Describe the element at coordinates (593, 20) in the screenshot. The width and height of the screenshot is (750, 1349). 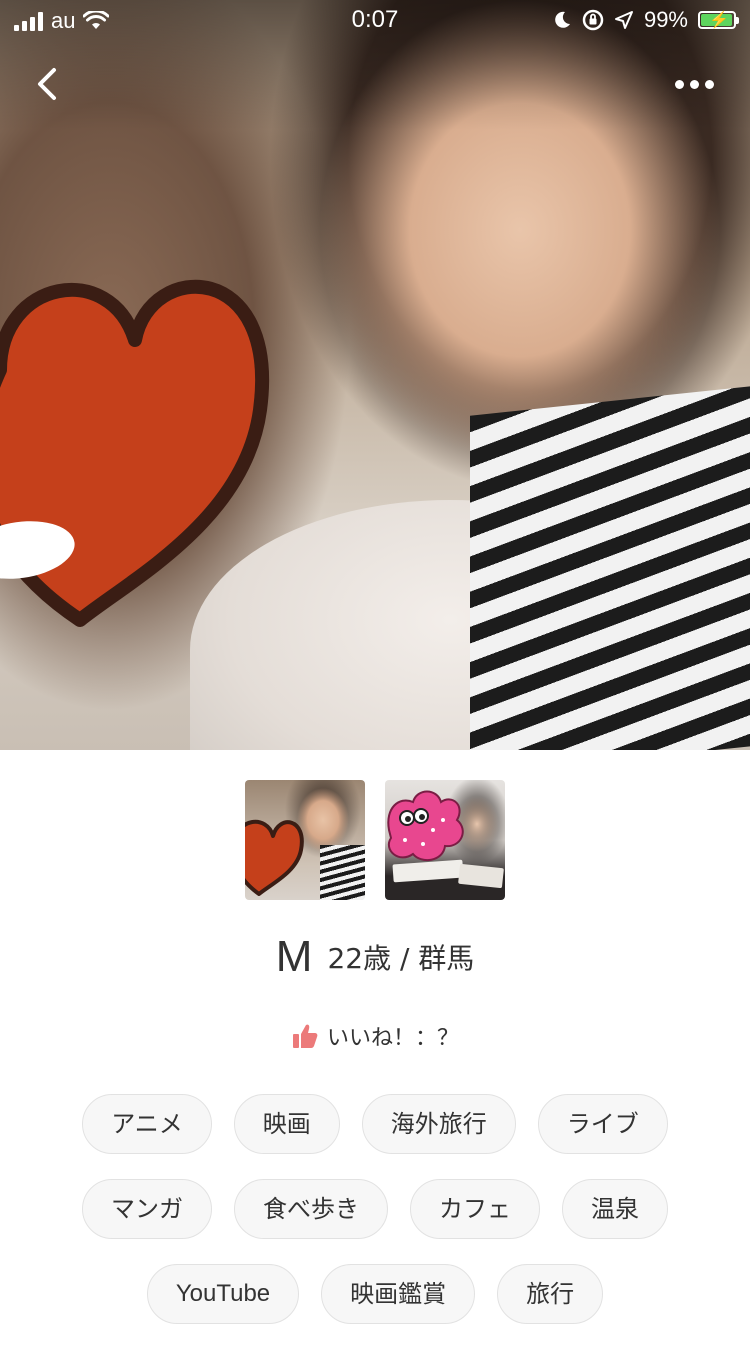
I see `orientation-lock-icon` at that location.